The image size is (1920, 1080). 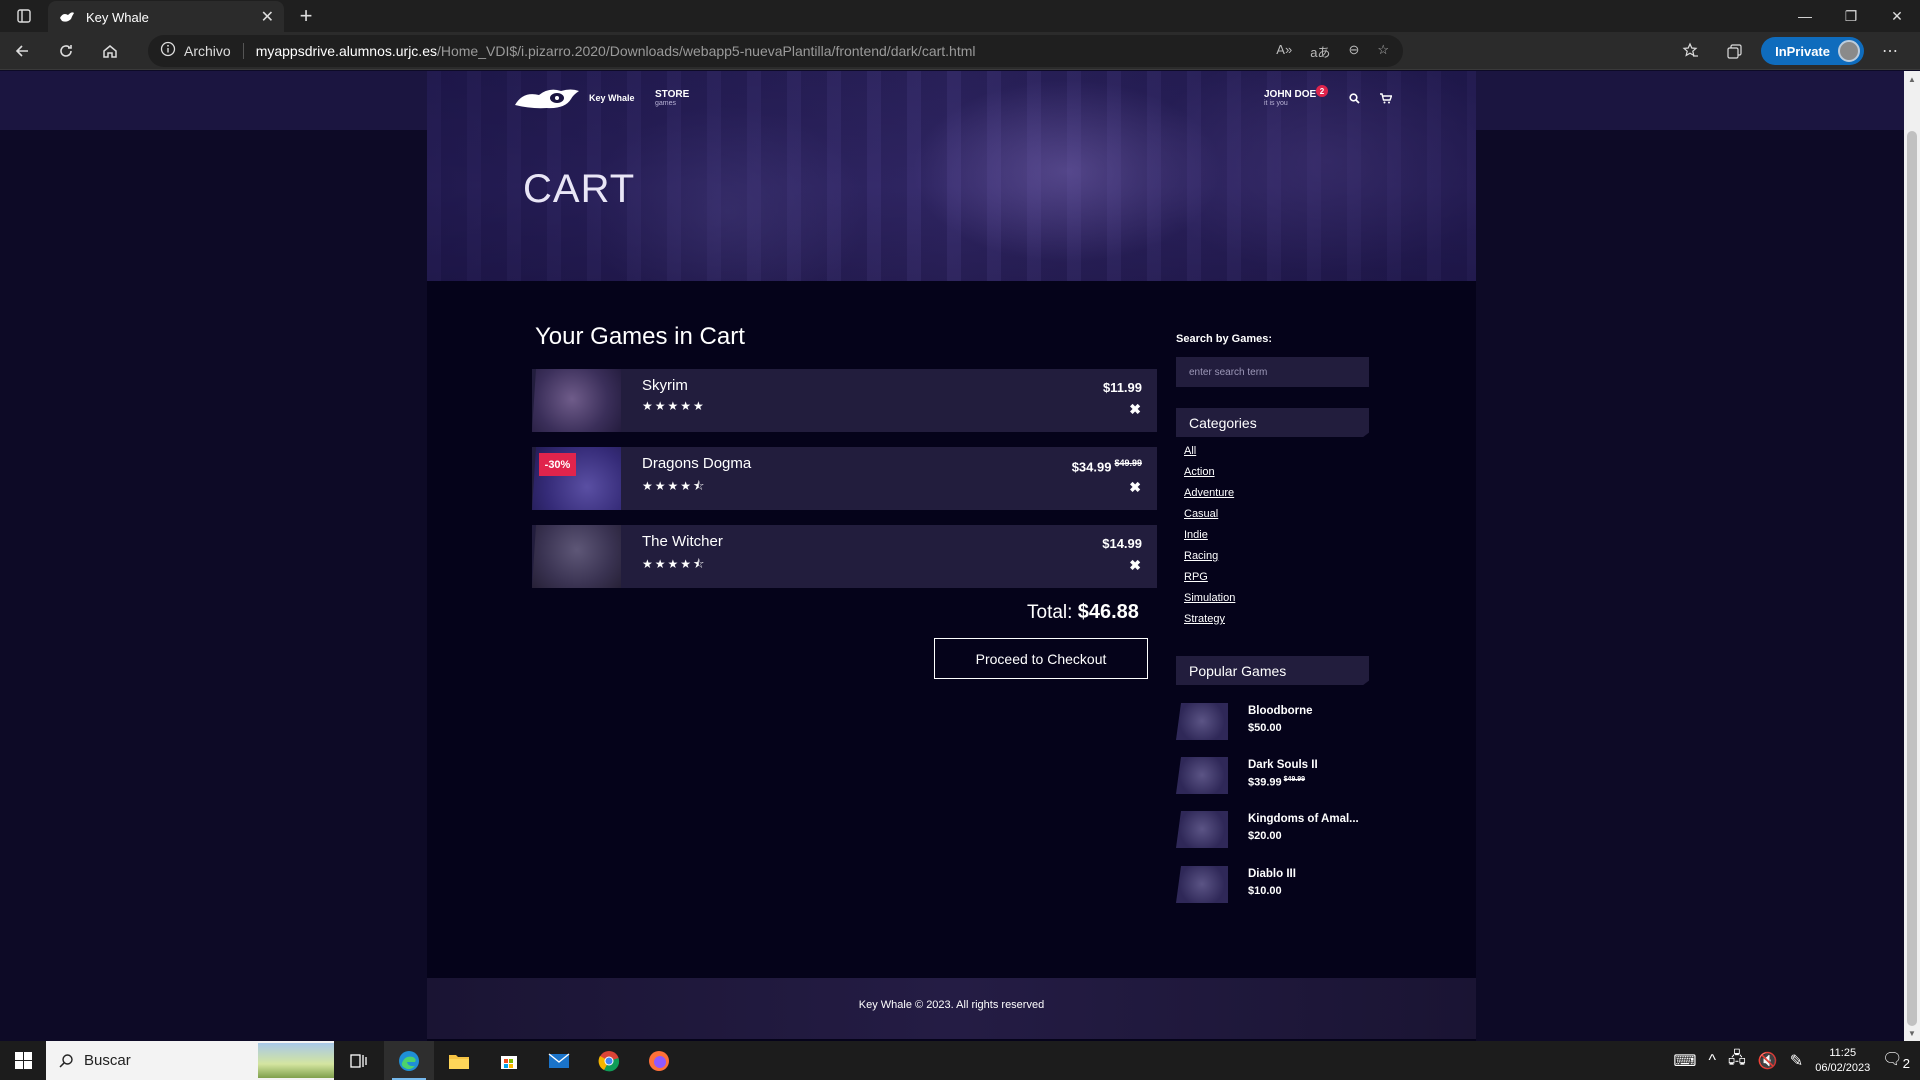 What do you see at coordinates (1290, 94) in the screenshot?
I see `user-name: JOHN DOE` at bounding box center [1290, 94].